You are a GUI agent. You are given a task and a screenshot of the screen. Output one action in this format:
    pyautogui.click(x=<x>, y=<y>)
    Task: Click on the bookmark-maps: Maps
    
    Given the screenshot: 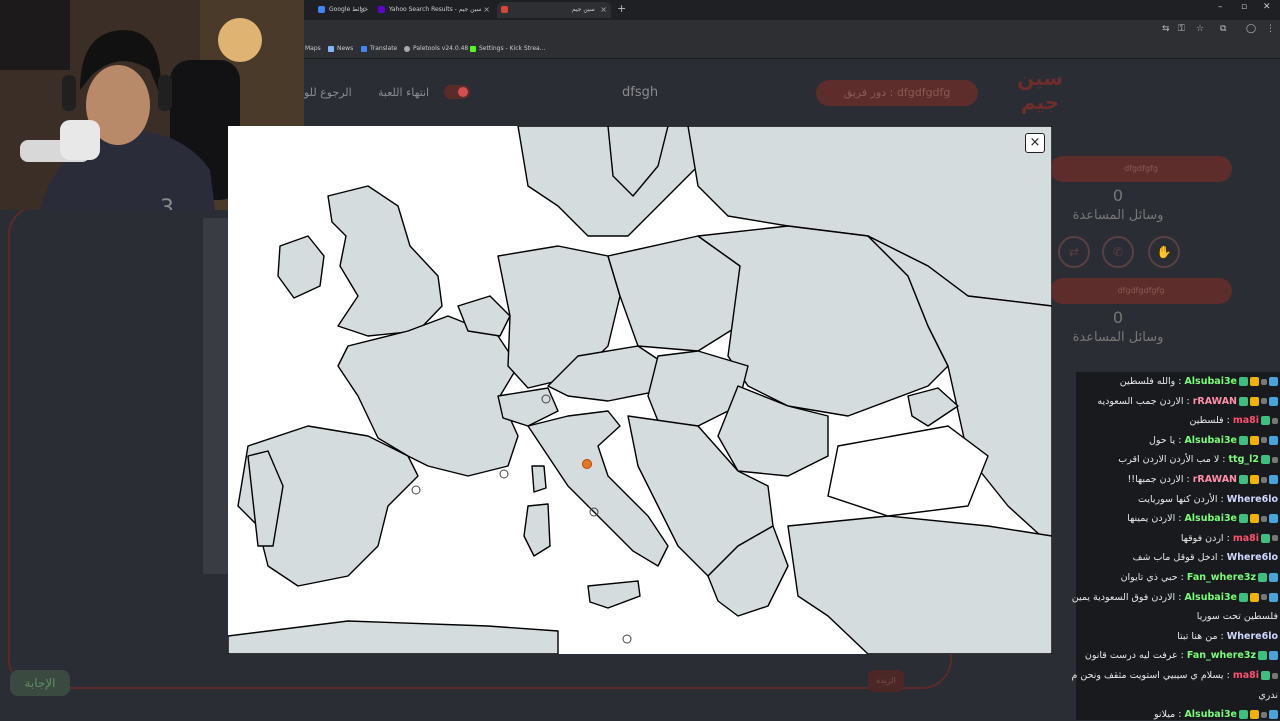 What is the action you would take?
    pyautogui.click(x=313, y=48)
    